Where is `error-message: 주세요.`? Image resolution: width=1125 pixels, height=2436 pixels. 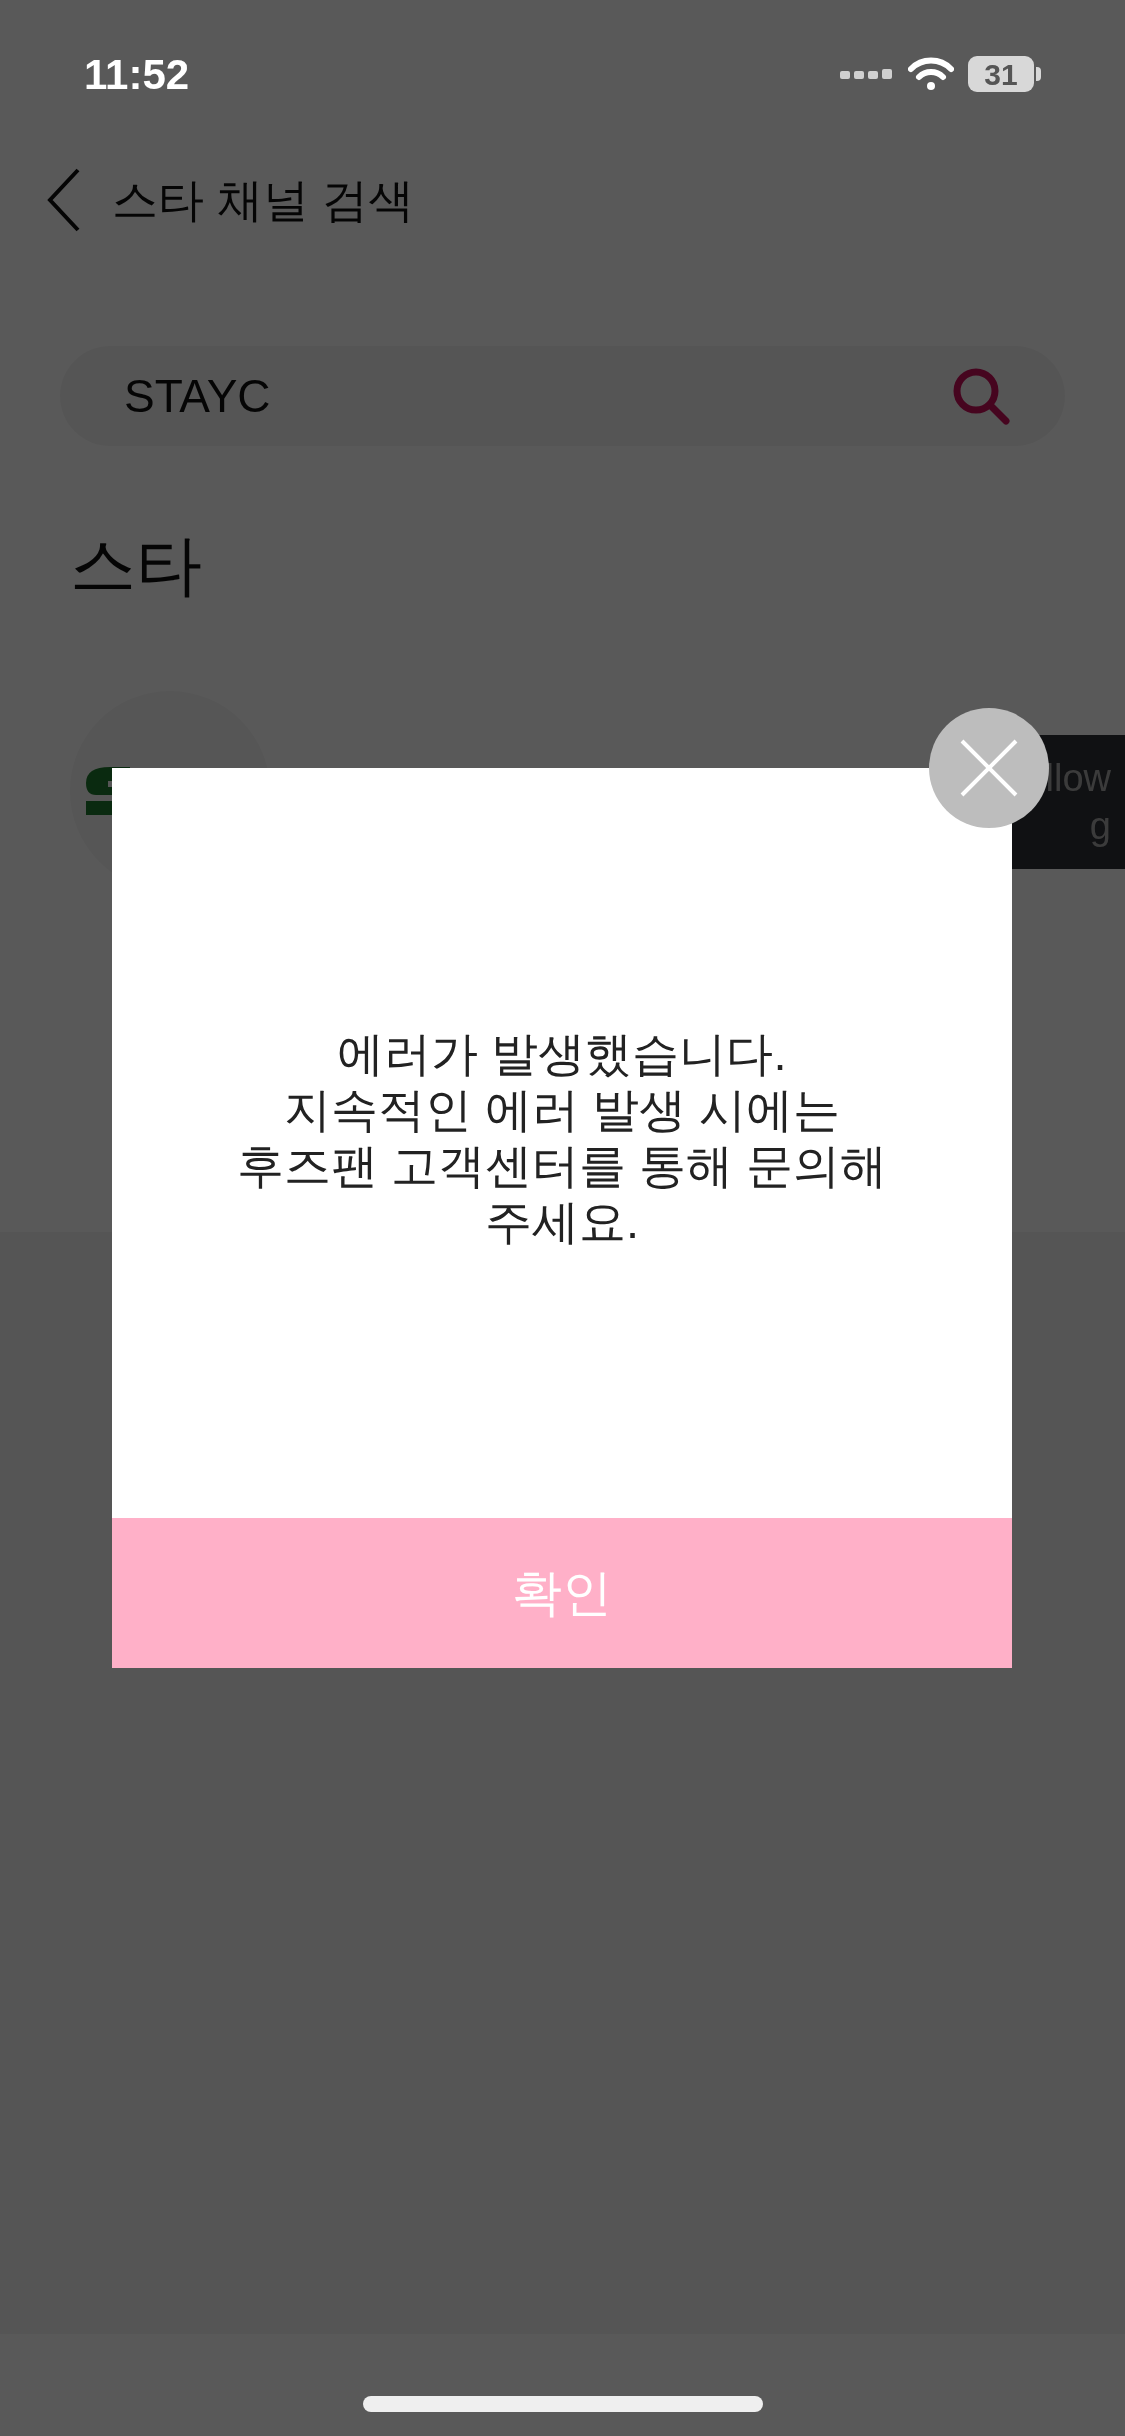
error-message: 주세요. is located at coordinates (562, 1222).